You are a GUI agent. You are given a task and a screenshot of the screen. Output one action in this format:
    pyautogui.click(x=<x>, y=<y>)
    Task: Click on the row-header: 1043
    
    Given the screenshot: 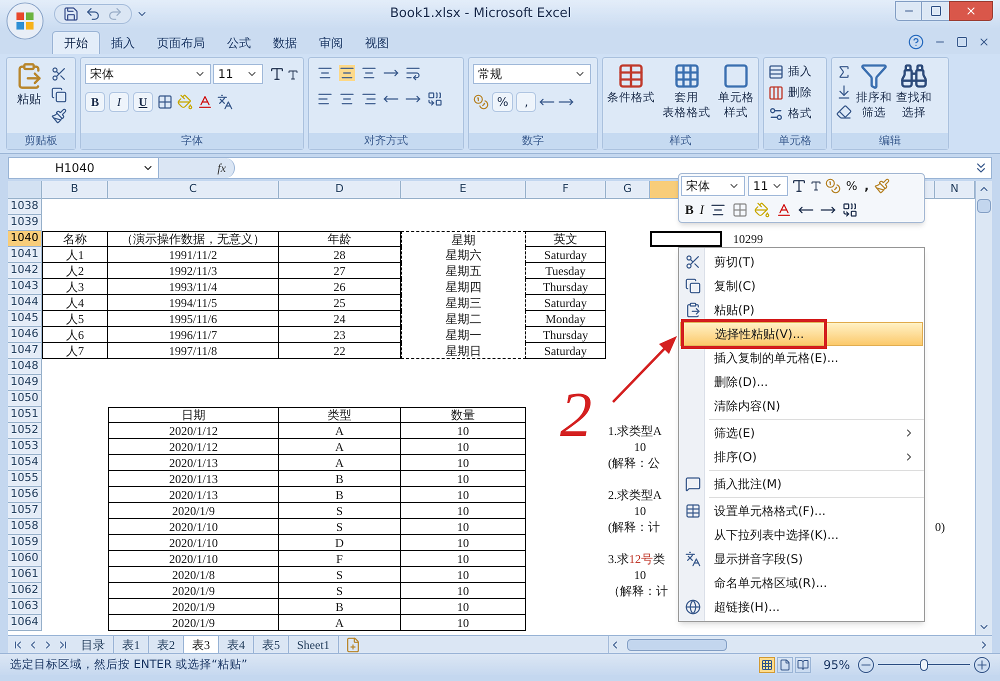 What is the action you would take?
    pyautogui.click(x=25, y=287)
    